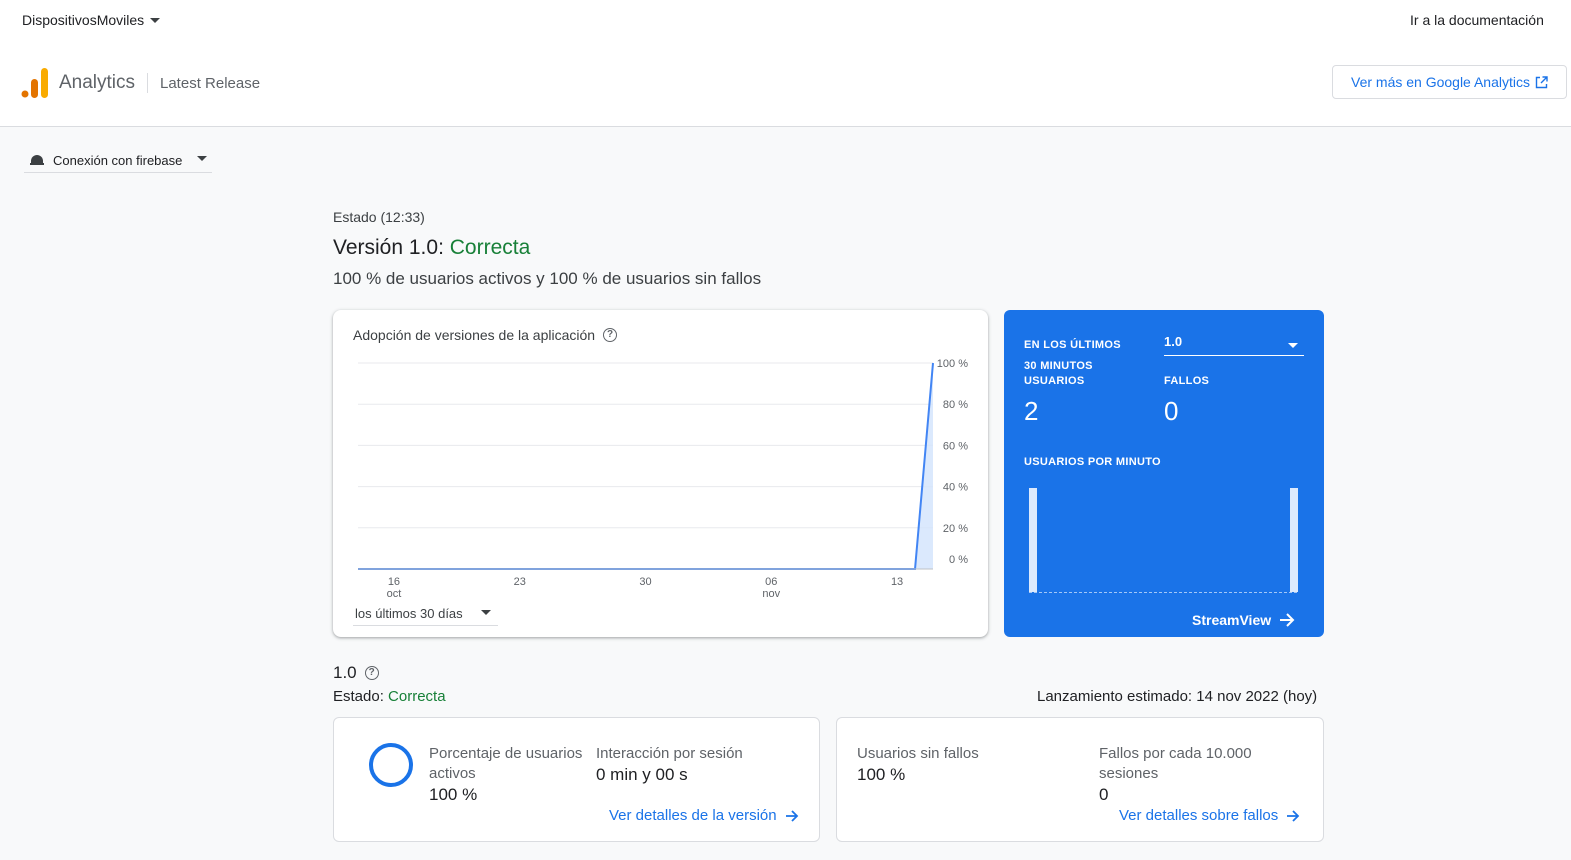 The width and height of the screenshot is (1571, 860). Describe the element at coordinates (1440, 82) in the screenshot. I see `ga-button-label: Ver más en Google Analytics` at that location.